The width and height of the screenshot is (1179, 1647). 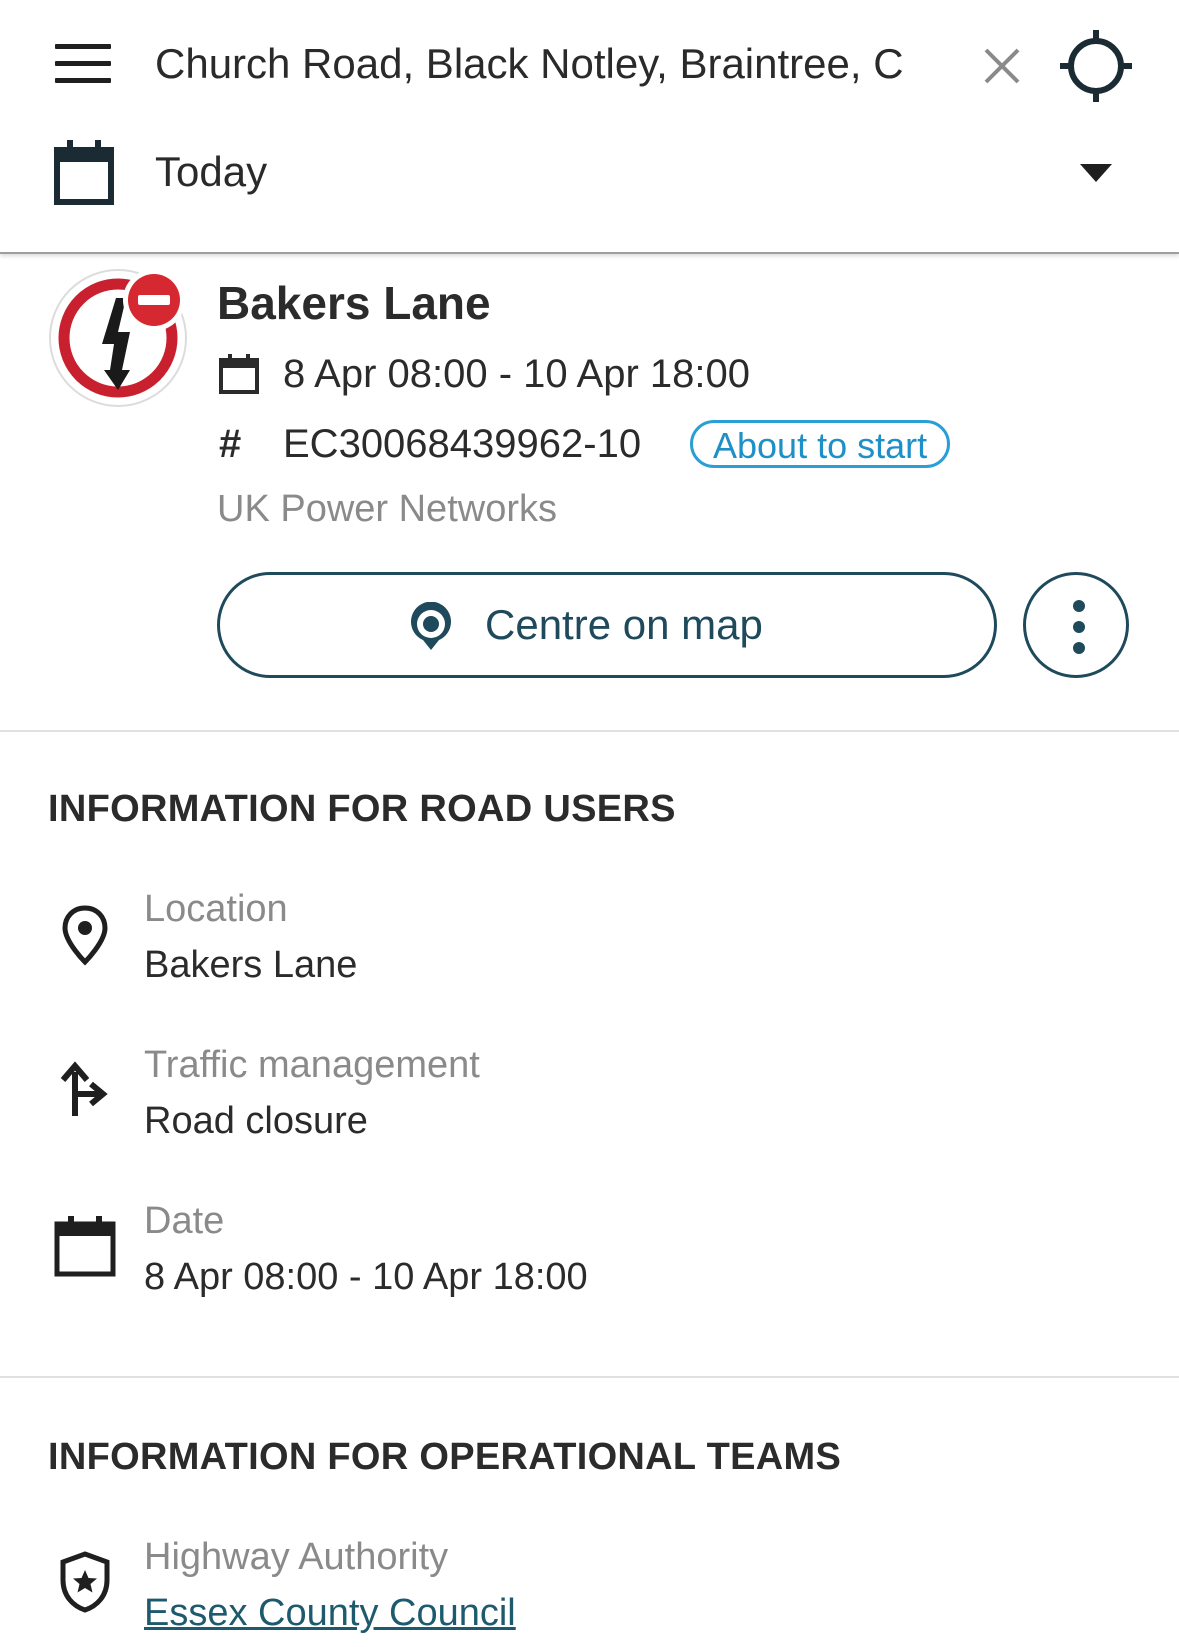 What do you see at coordinates (230, 444) in the screenshot?
I see `hash-icon: #` at bounding box center [230, 444].